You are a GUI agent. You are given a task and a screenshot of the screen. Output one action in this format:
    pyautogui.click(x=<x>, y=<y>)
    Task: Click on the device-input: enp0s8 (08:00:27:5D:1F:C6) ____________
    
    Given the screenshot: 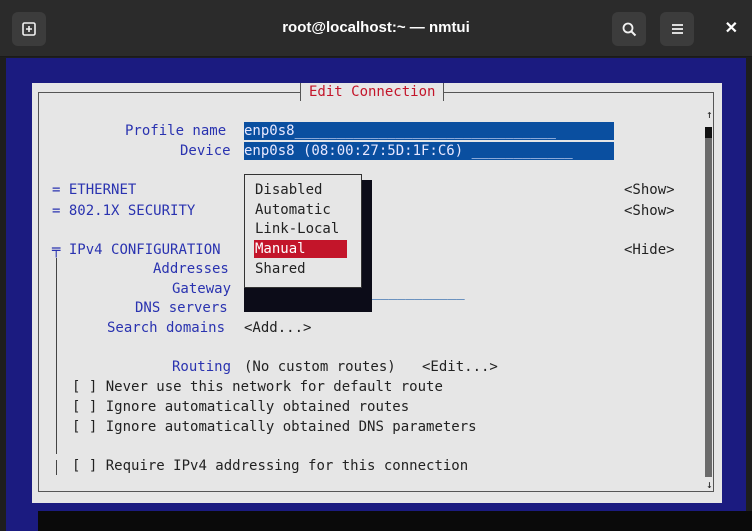 What is the action you would take?
    pyautogui.click(x=429, y=151)
    